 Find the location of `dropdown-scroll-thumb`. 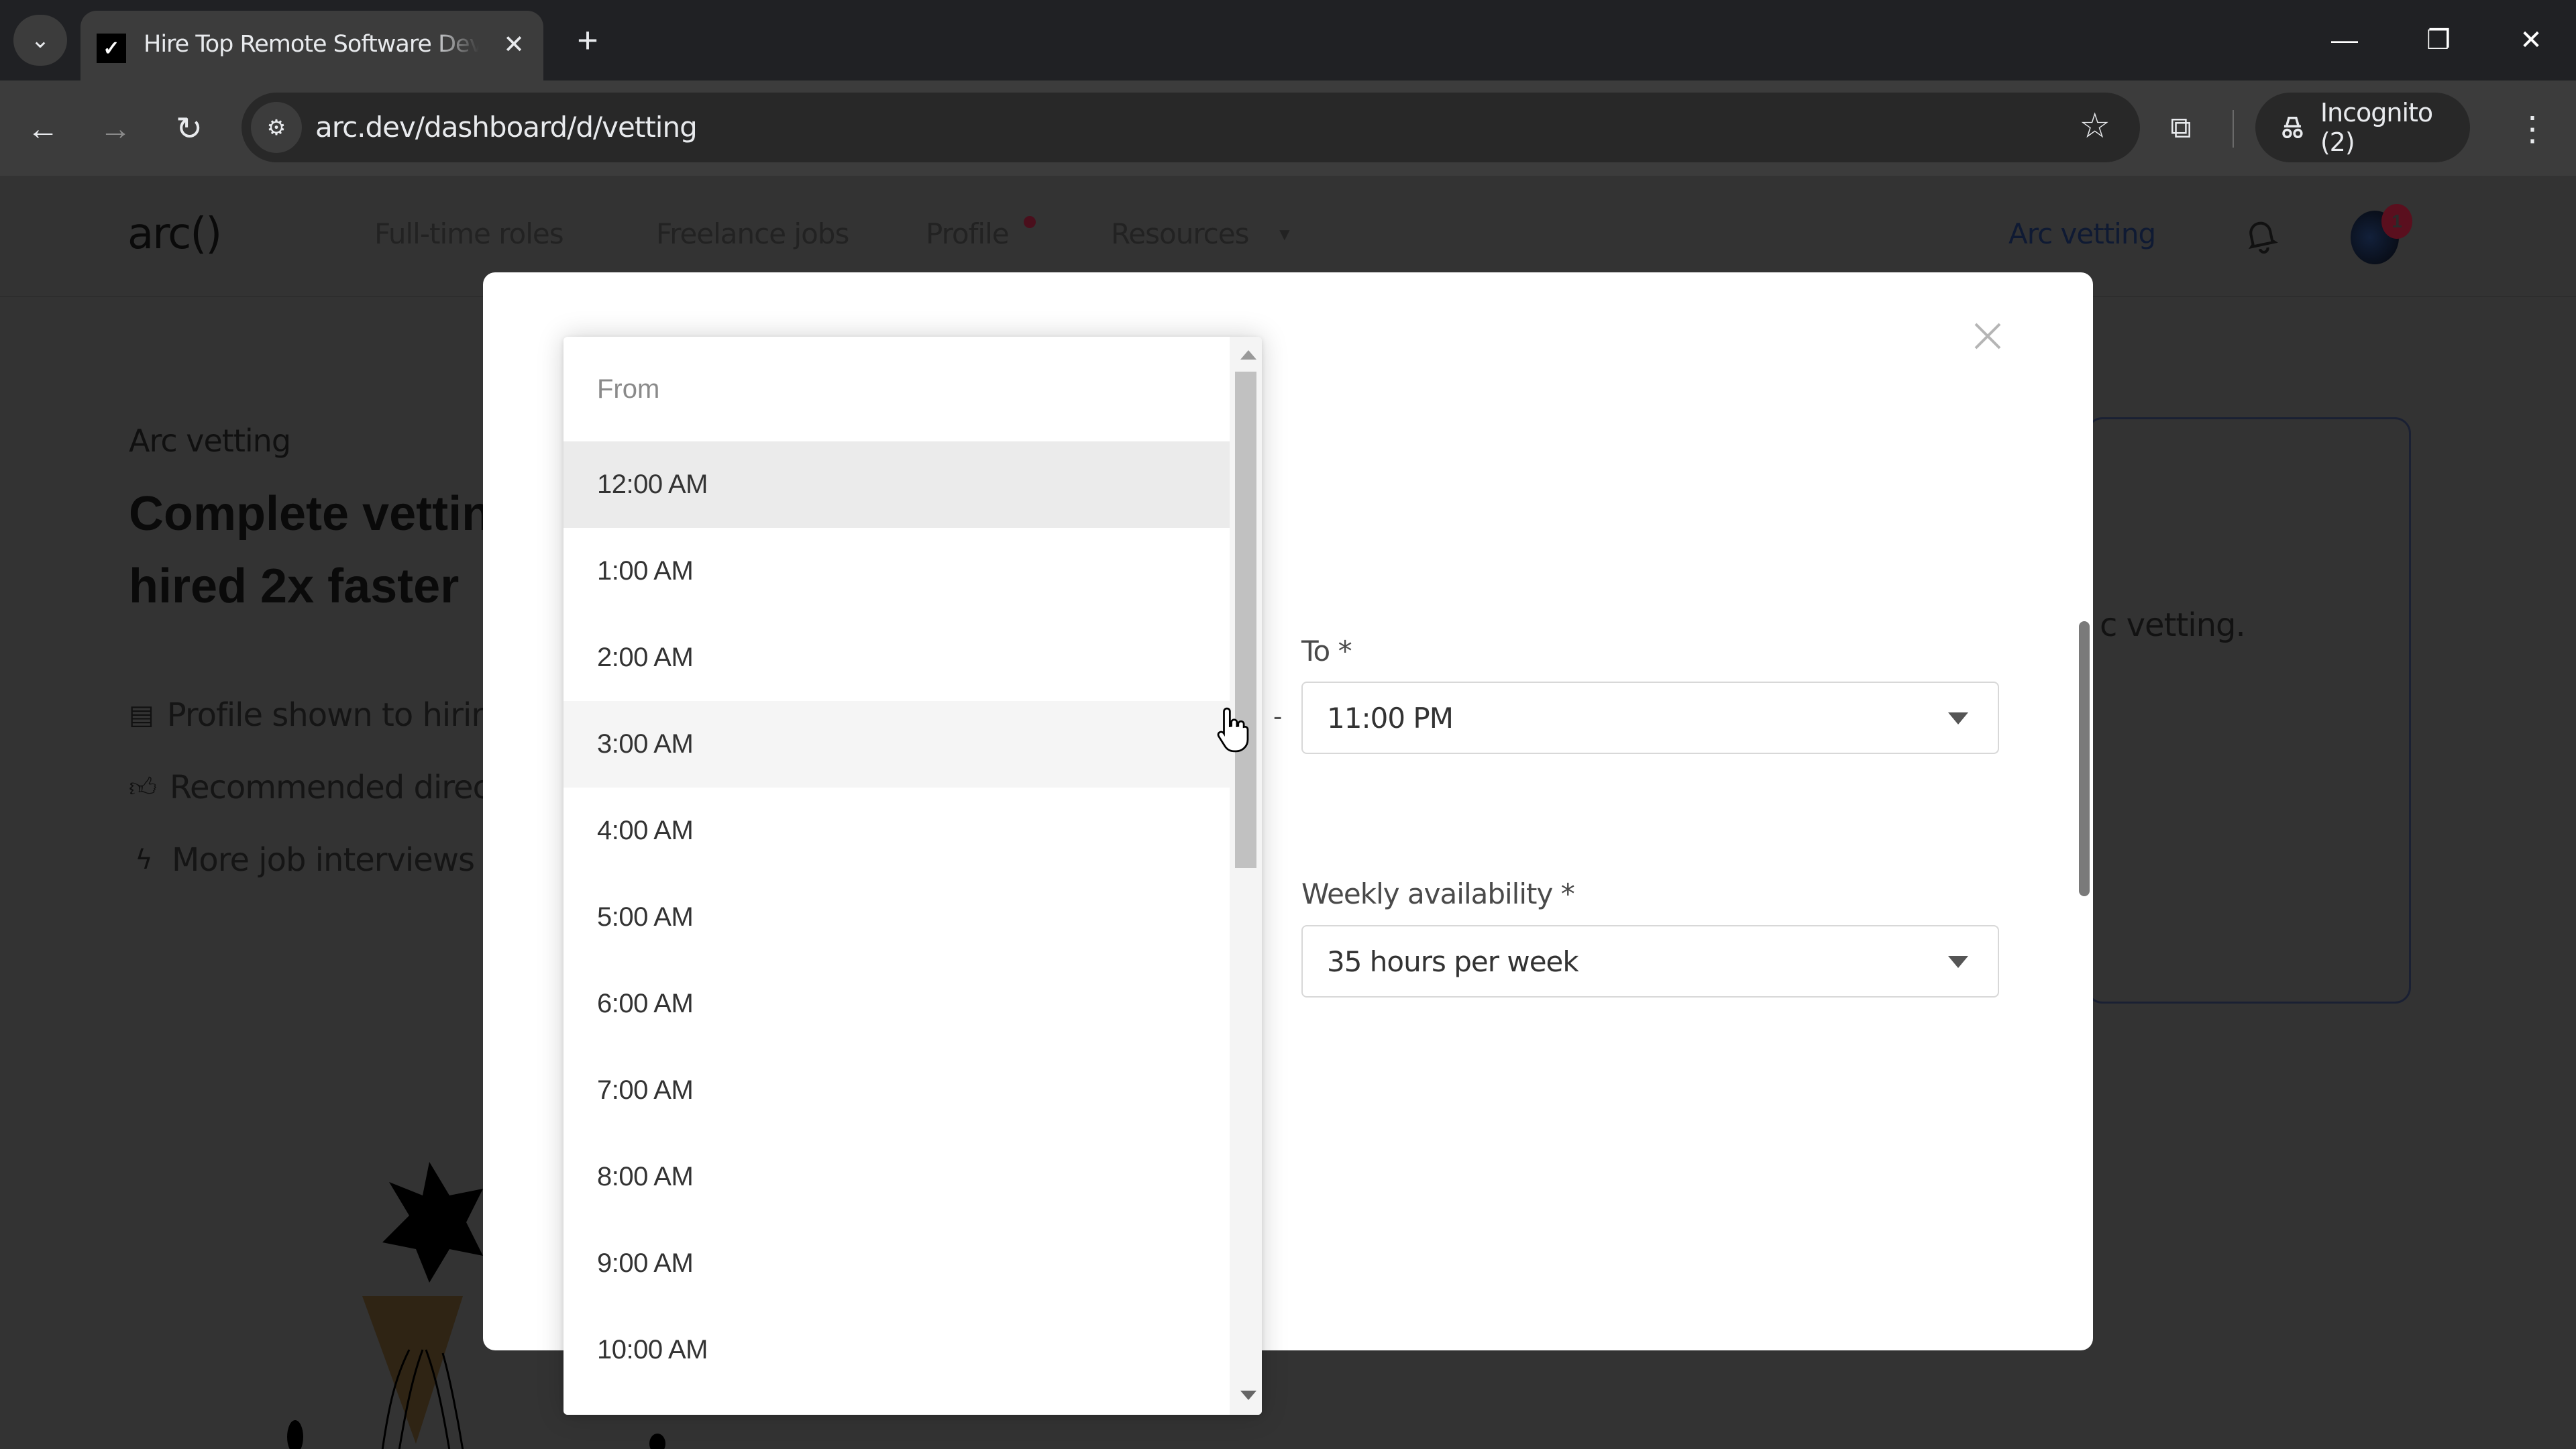

dropdown-scroll-thumb is located at coordinates (1245, 620).